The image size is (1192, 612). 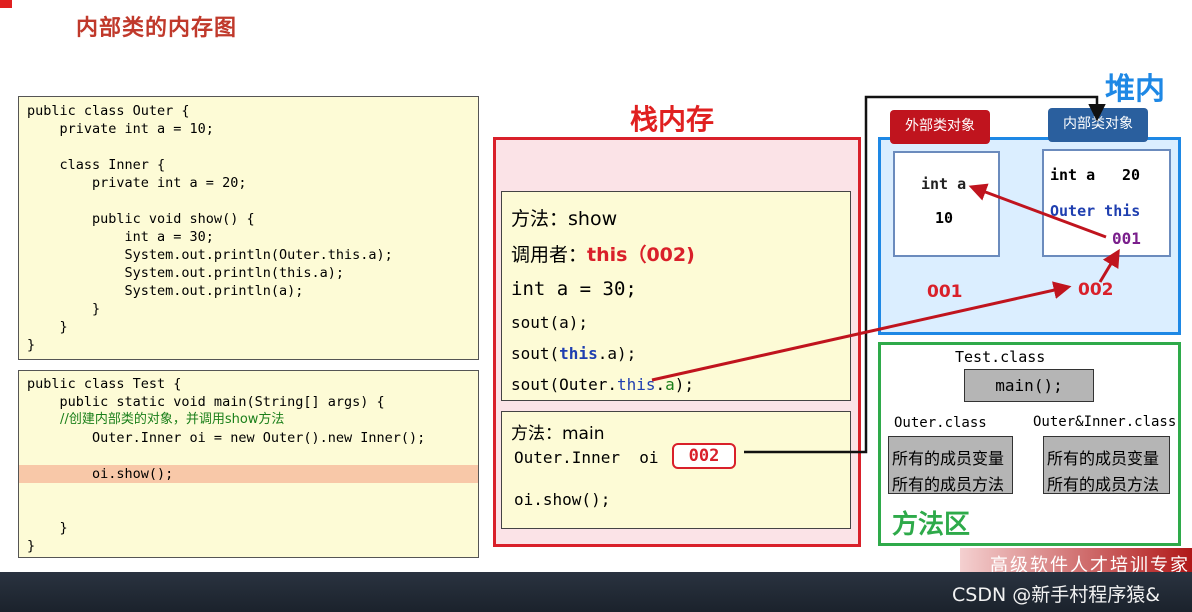 What do you see at coordinates (1109, 265) in the screenshot?
I see `addr-002-arrow` at bounding box center [1109, 265].